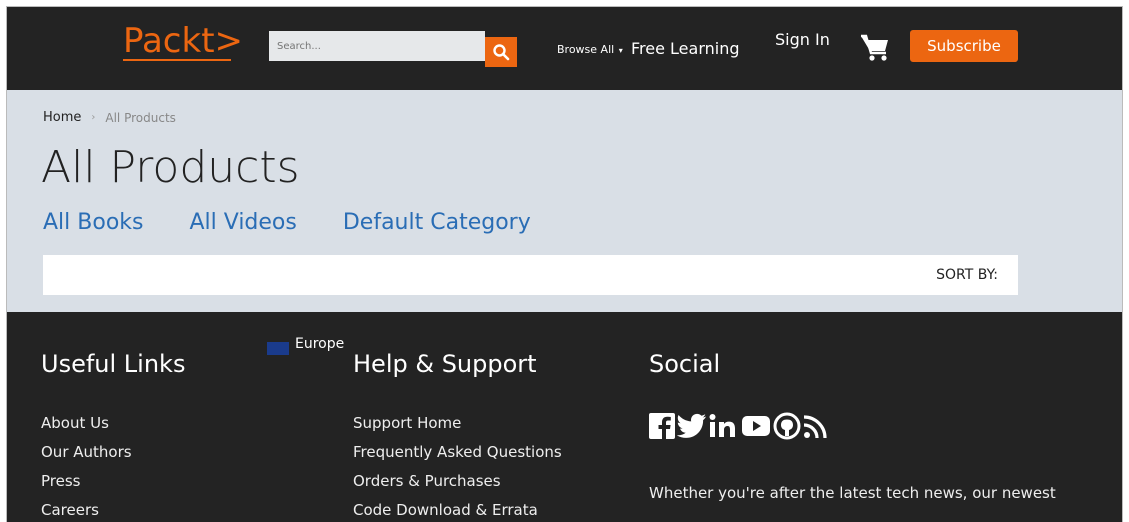  Describe the element at coordinates (86, 481) in the screenshot. I see `footer-link-press: Press` at that location.